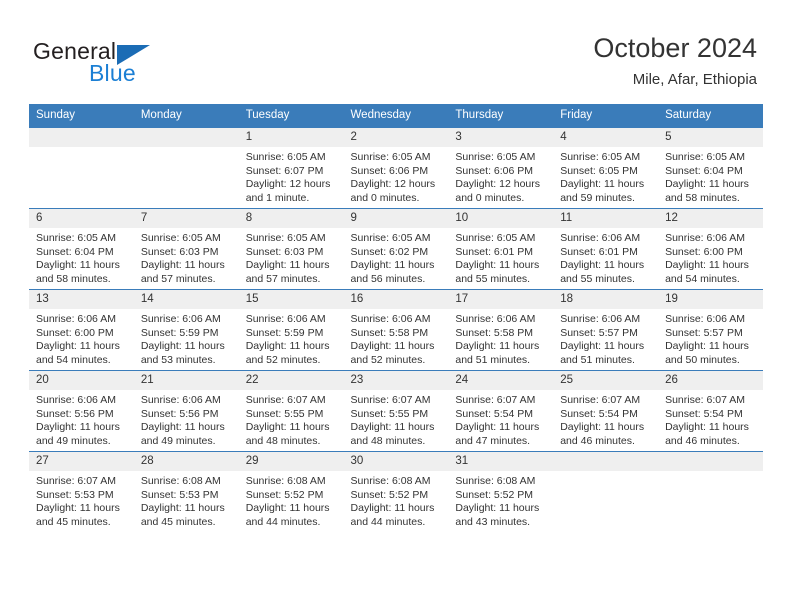 This screenshot has width=792, height=612. Describe the element at coordinates (284, 413) in the screenshot. I see `sunset-time: Sunset: 5:55 PM` at that location.